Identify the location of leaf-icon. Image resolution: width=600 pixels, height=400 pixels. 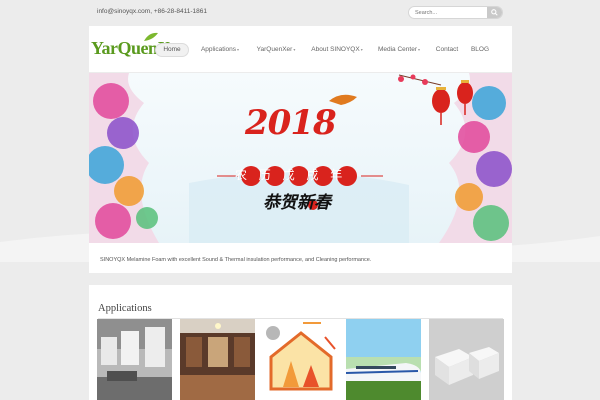
(151, 36).